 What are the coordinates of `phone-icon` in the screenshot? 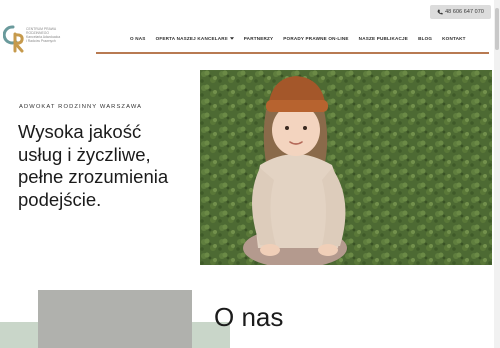 It's located at (440, 12).